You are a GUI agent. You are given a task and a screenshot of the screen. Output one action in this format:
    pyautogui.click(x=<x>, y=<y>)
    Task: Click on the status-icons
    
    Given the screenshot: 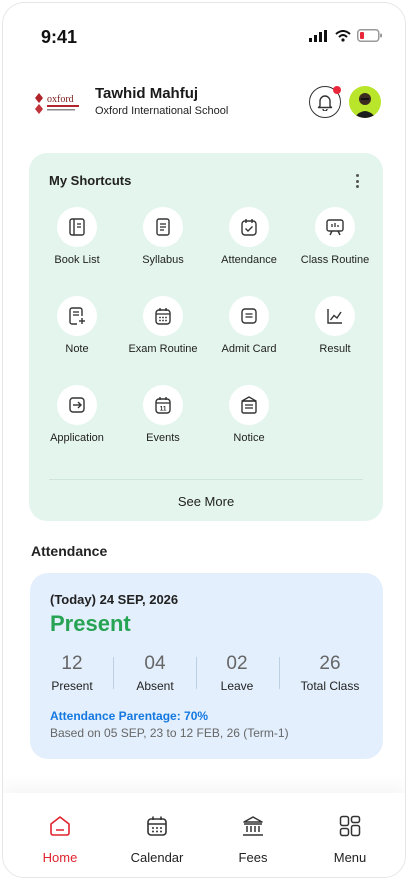 What is the action you would take?
    pyautogui.click(x=346, y=35)
    